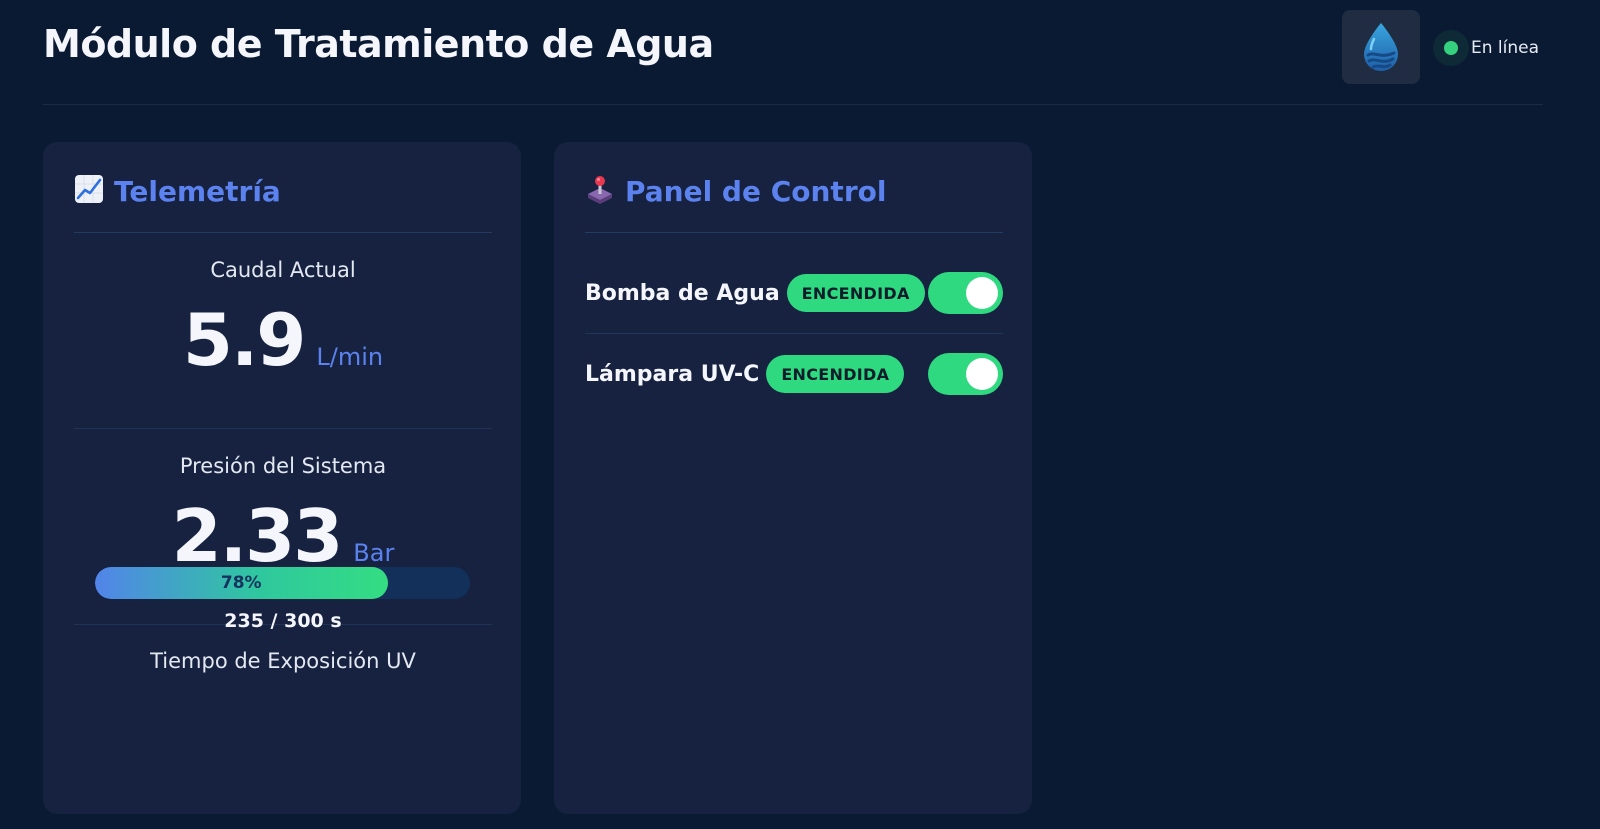 The image size is (1600, 829). I want to click on pressure-value: 2.33, so click(257, 536).